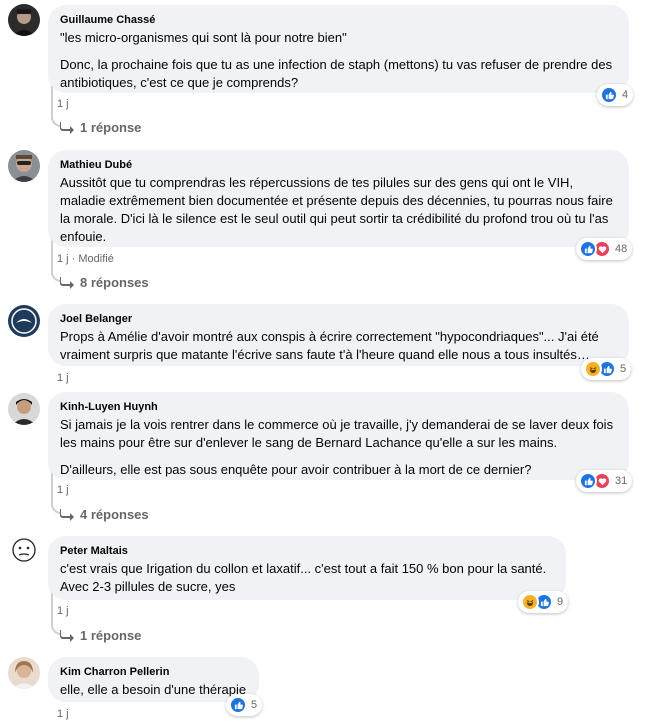 The height and width of the screenshot is (725, 645). I want to click on comment-author: Peter Maltais, so click(307, 551).